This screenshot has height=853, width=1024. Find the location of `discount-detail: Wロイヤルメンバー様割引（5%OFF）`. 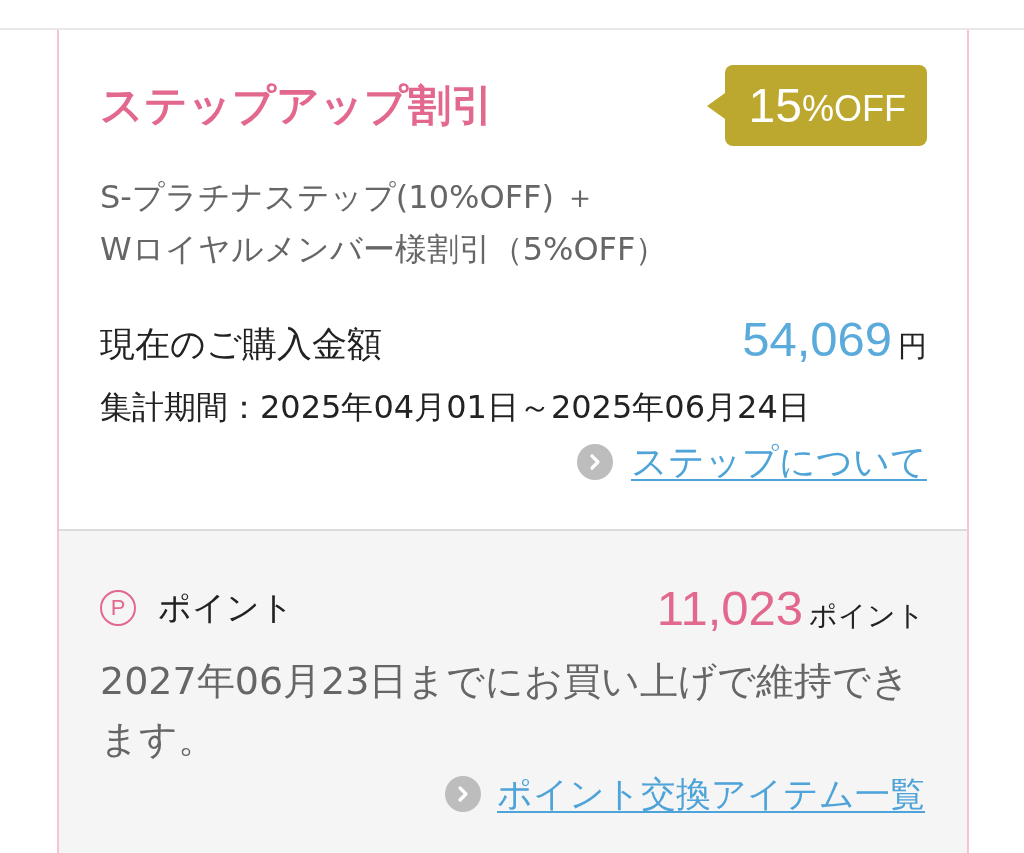

discount-detail: Wロイヤルメンバー様割引（5%OFF） is located at coordinates (384, 249).